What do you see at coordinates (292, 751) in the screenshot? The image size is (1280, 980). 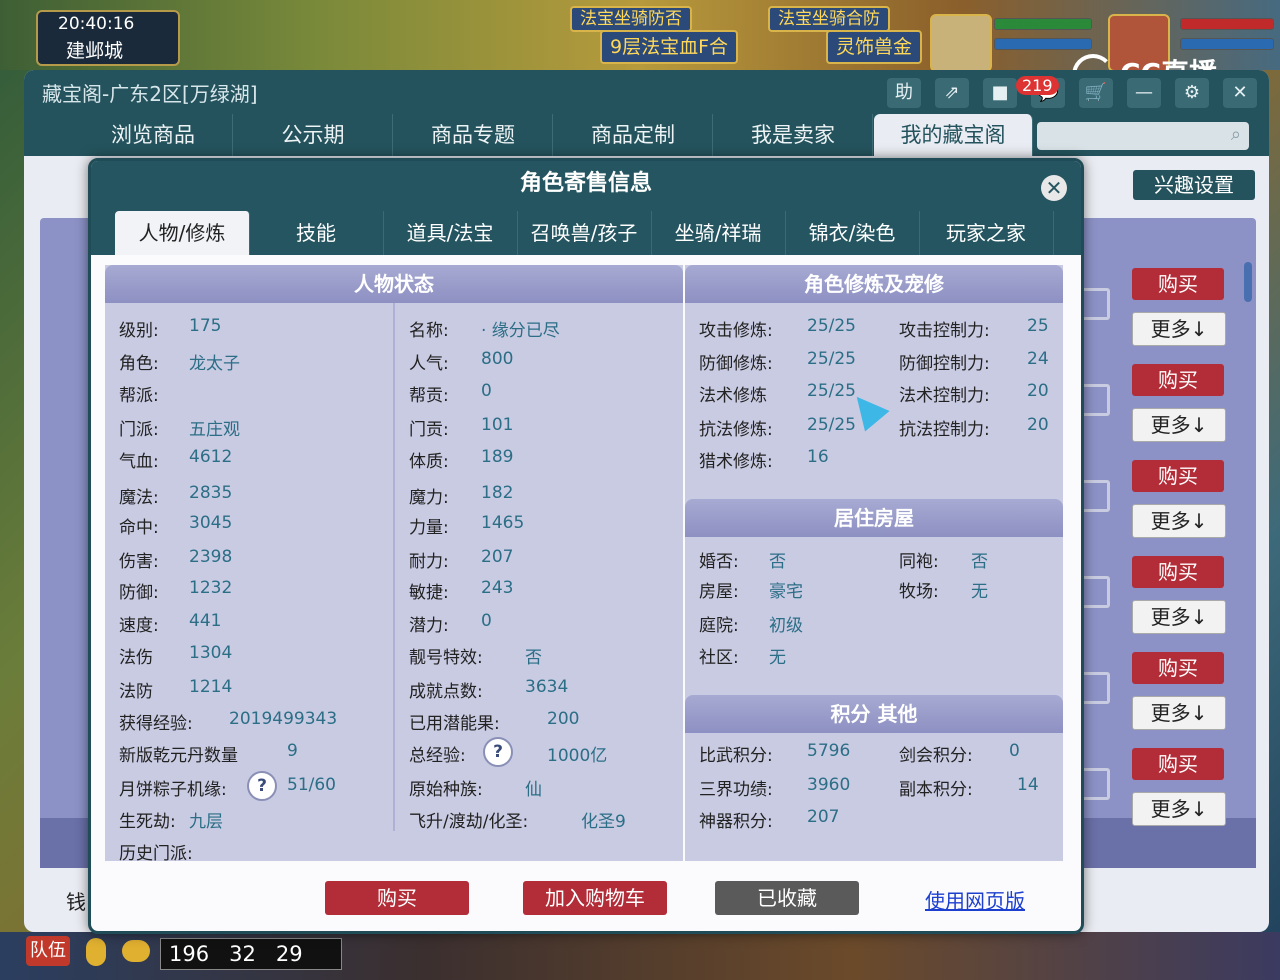 I see `field-value: 9` at bounding box center [292, 751].